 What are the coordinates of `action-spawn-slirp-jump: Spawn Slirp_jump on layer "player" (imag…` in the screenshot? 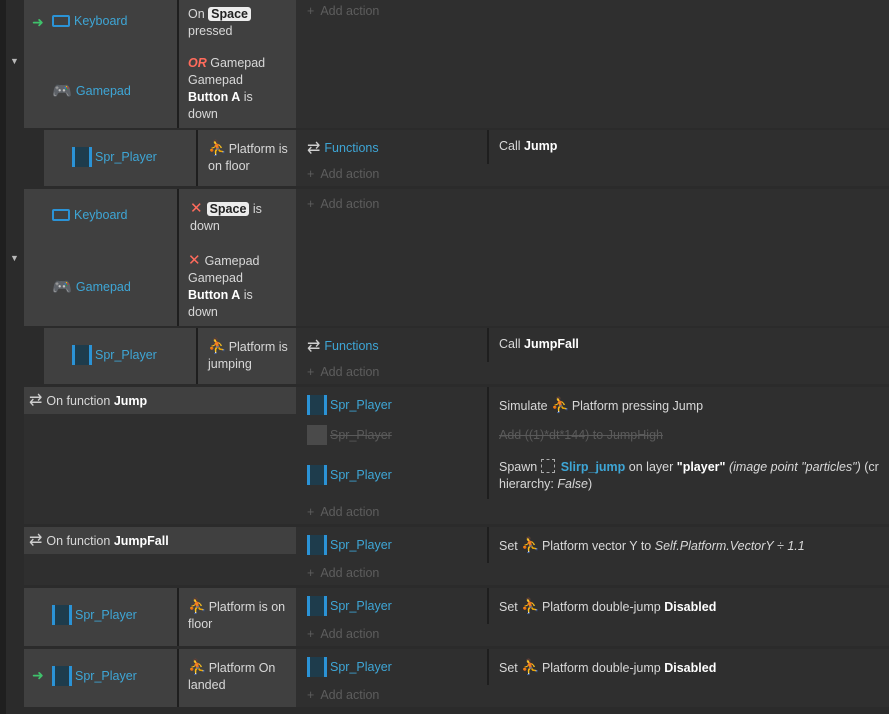 It's located at (689, 476).